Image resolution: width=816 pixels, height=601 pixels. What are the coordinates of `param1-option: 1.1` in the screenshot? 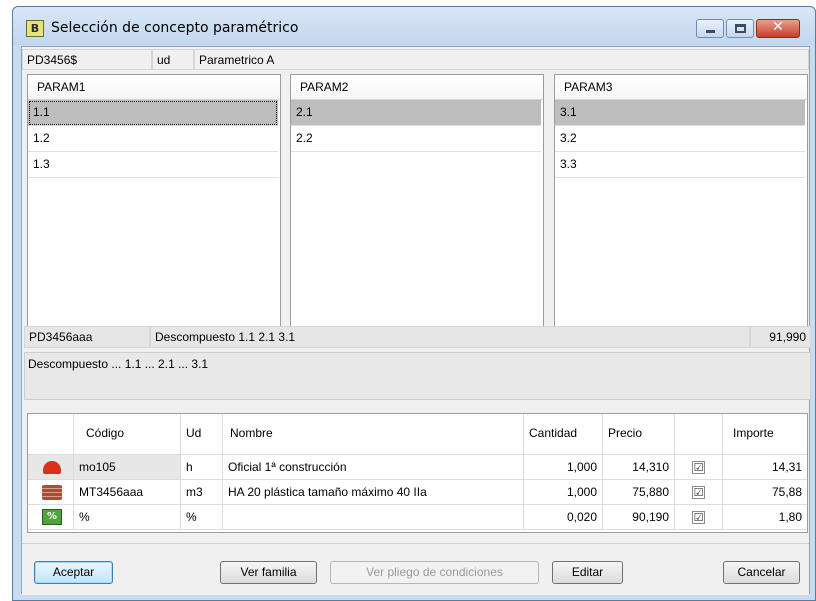 It's located at (153, 113).